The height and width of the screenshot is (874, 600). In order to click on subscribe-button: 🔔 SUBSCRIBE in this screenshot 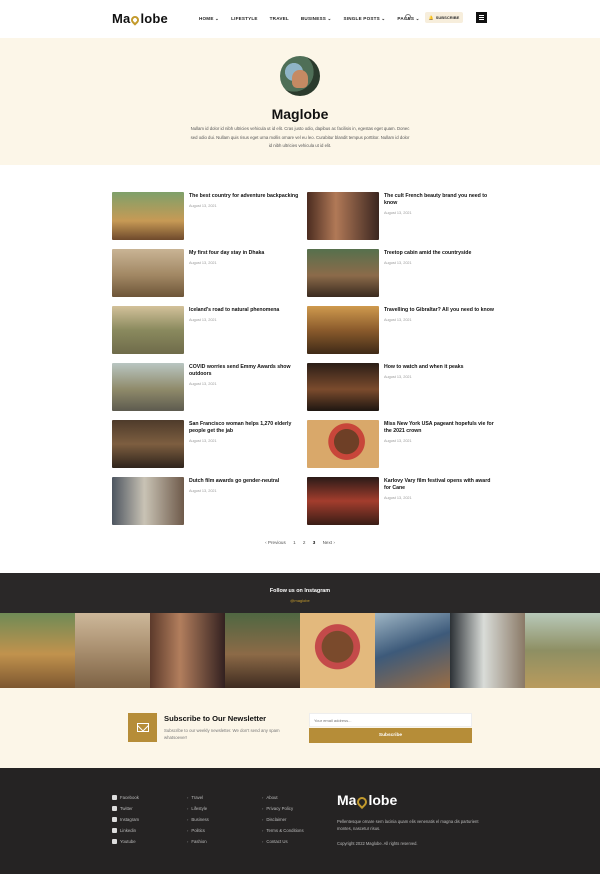, I will do `click(444, 17)`.